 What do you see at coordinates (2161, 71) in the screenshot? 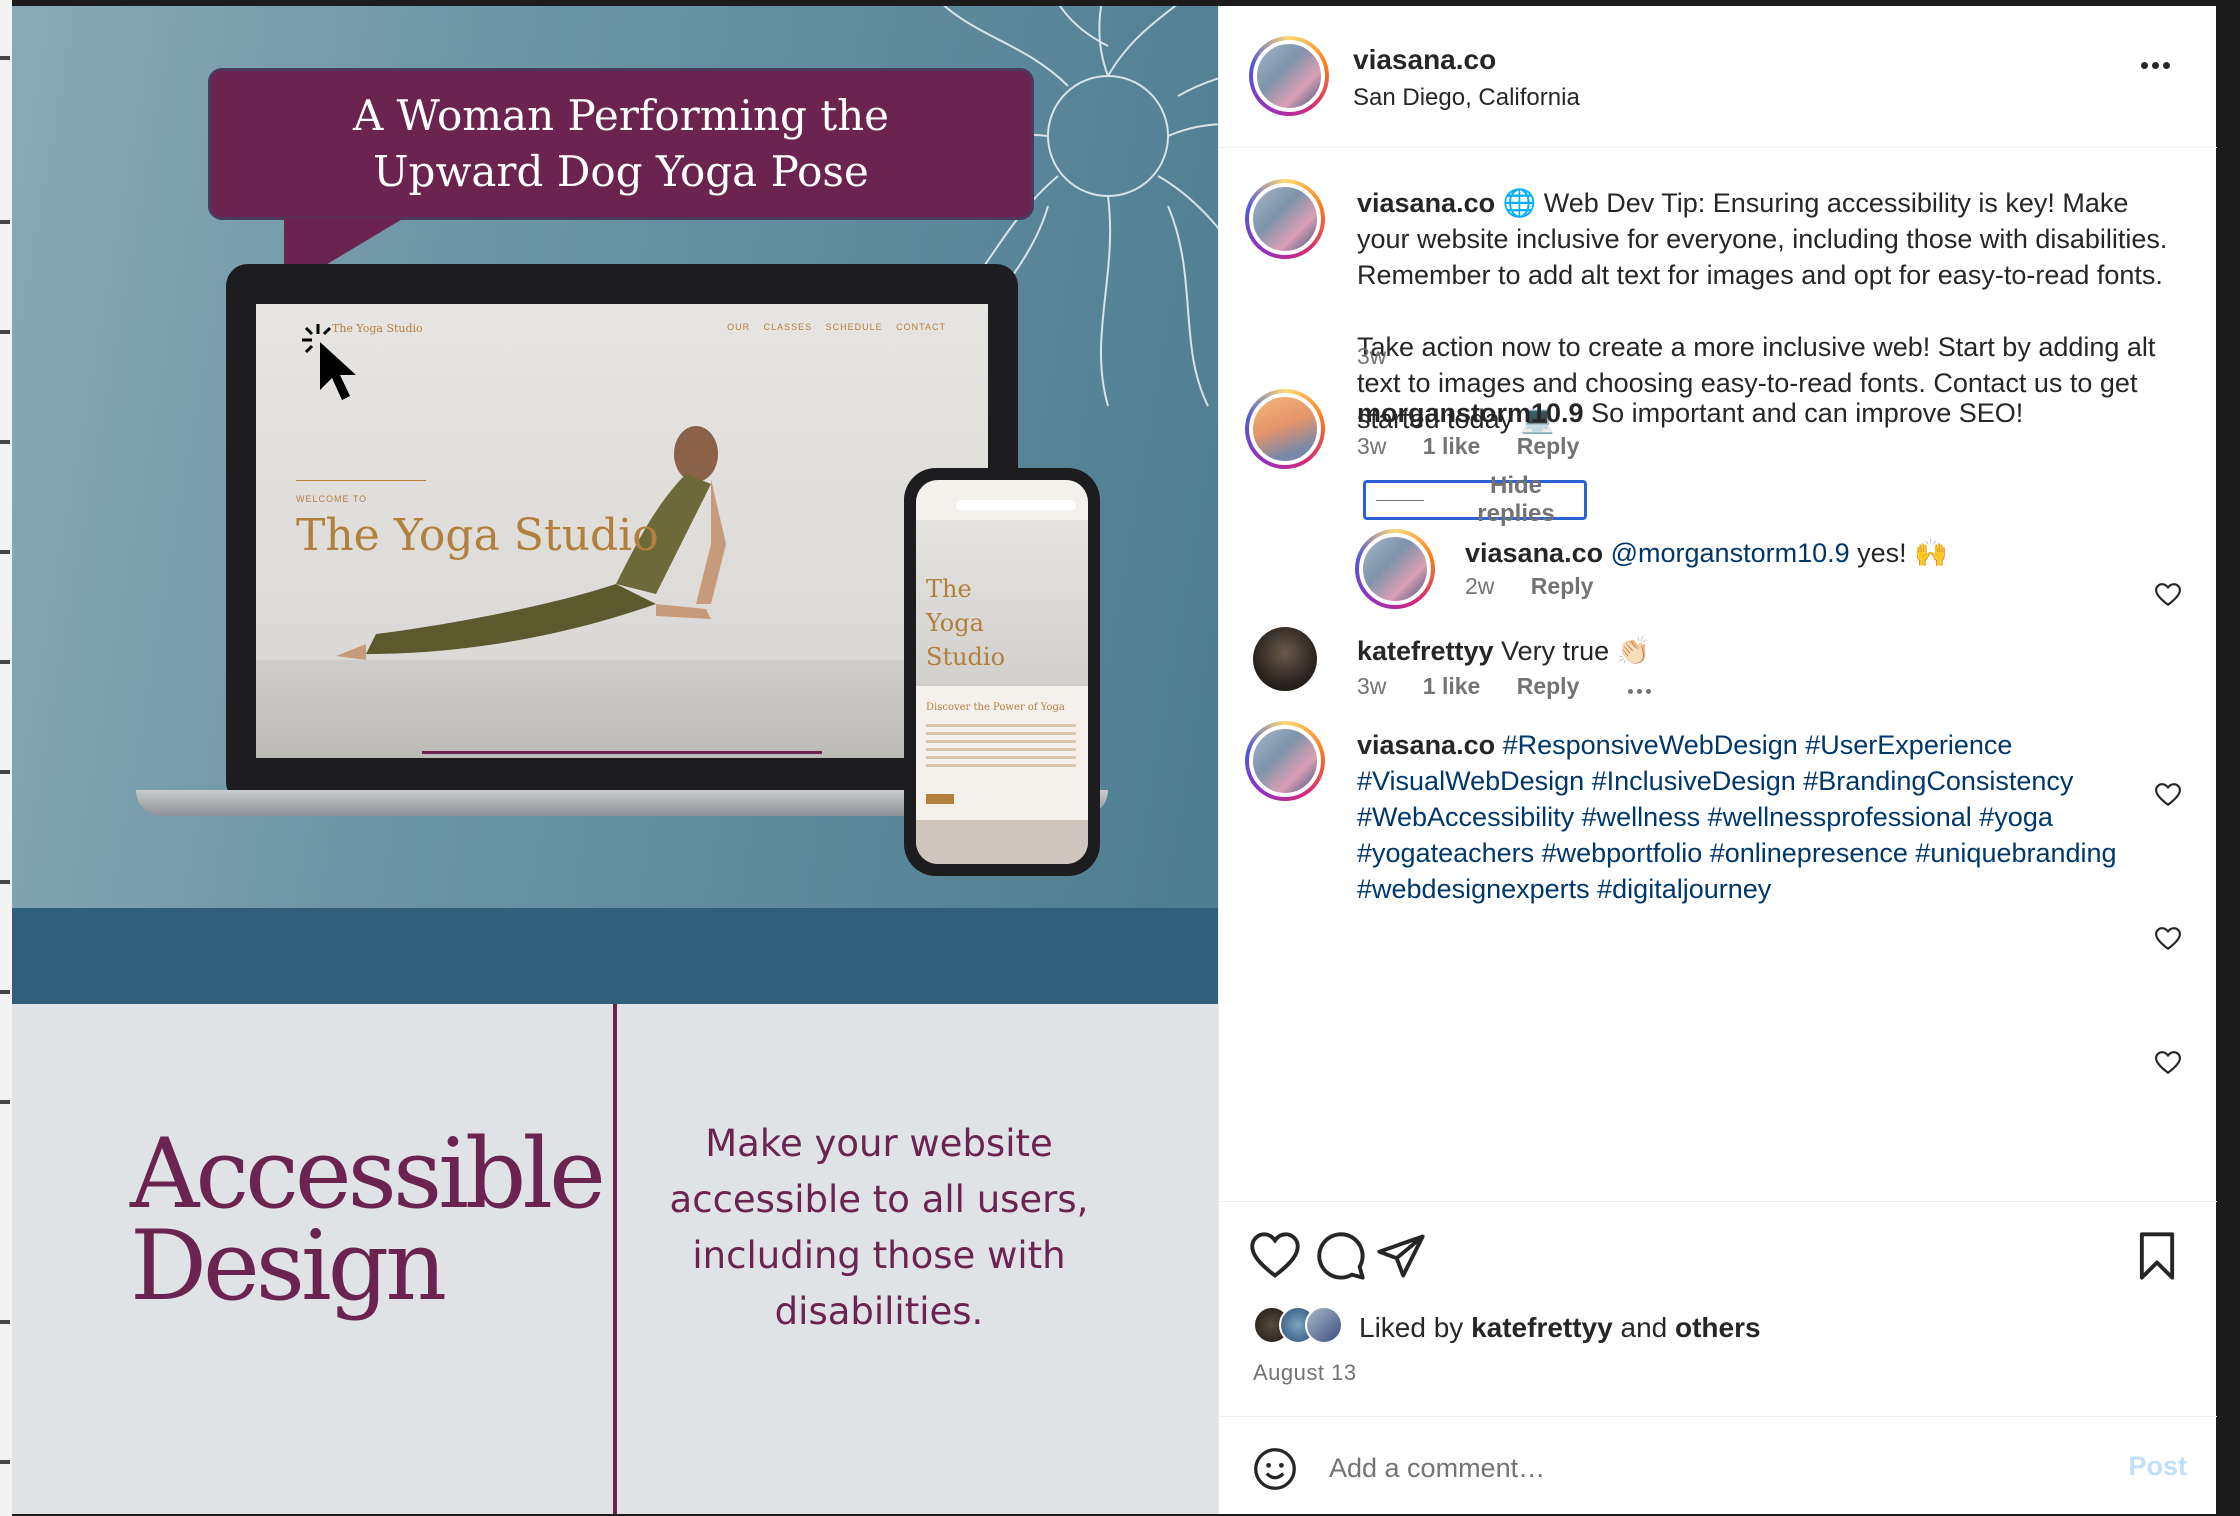
I see `more-options-button` at bounding box center [2161, 71].